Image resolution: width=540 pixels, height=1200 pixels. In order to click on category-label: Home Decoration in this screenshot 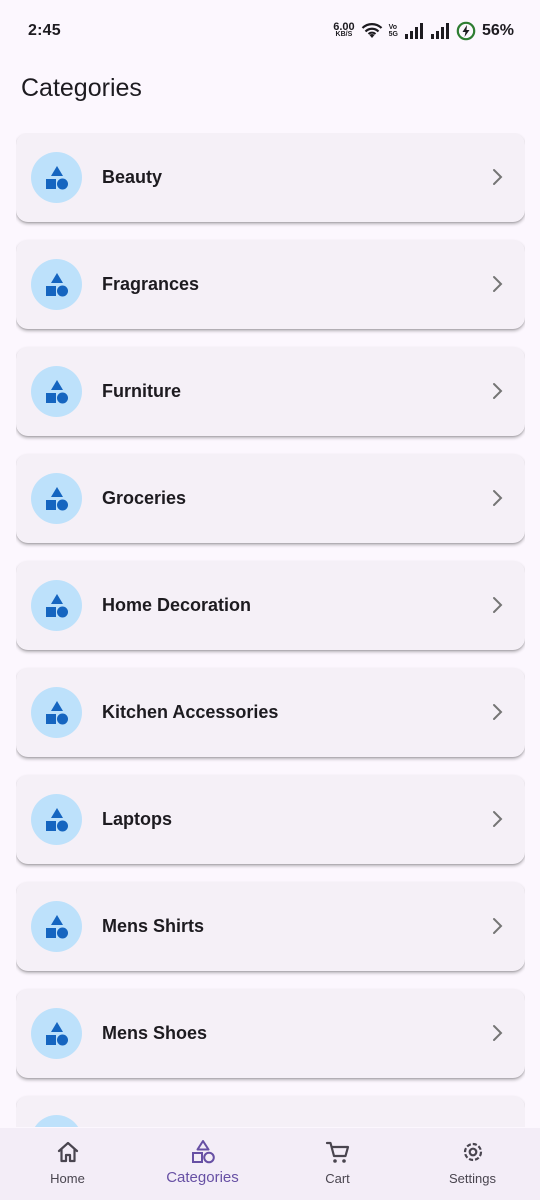, I will do `click(177, 605)`.